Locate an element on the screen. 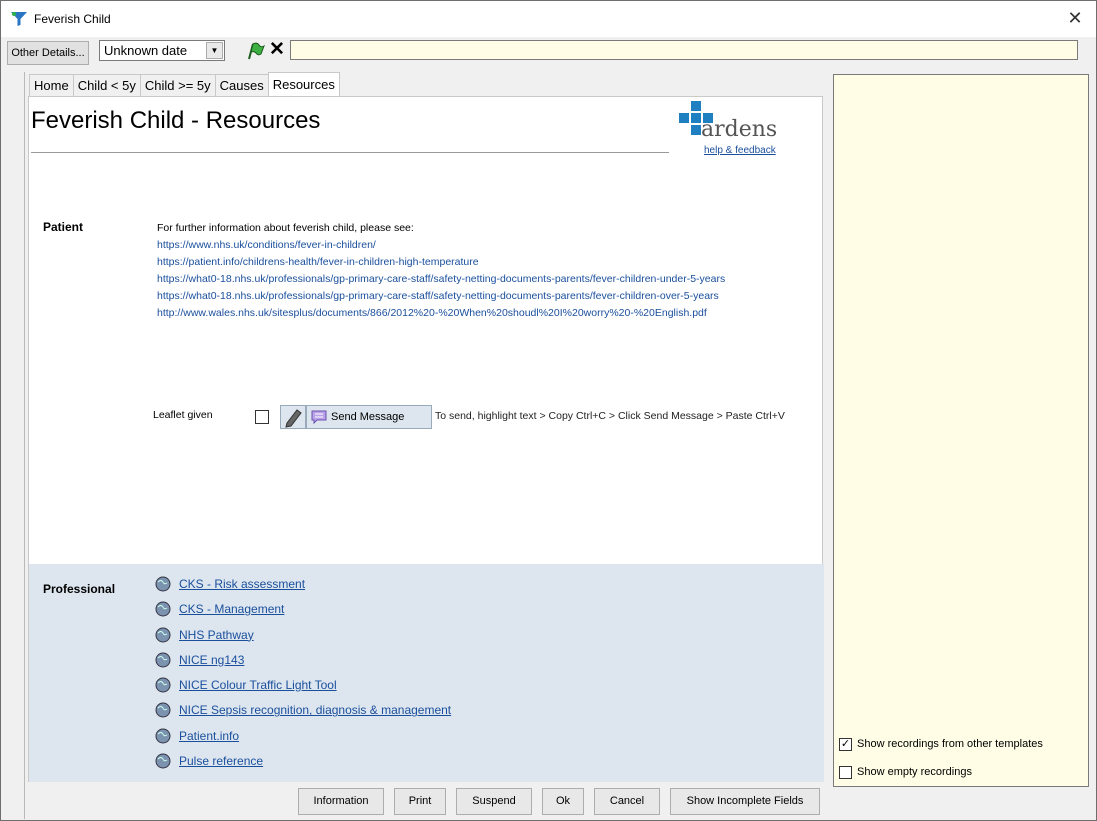  professional-link: CKS - Management is located at coordinates (302, 609).